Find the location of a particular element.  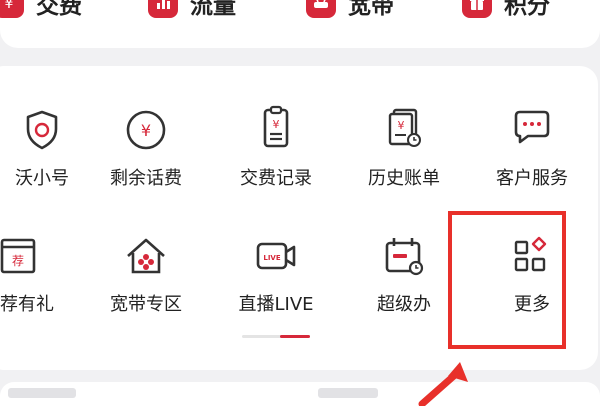

grid-item-history-bills: ¥ 历史账单 is located at coordinates (404, 156).